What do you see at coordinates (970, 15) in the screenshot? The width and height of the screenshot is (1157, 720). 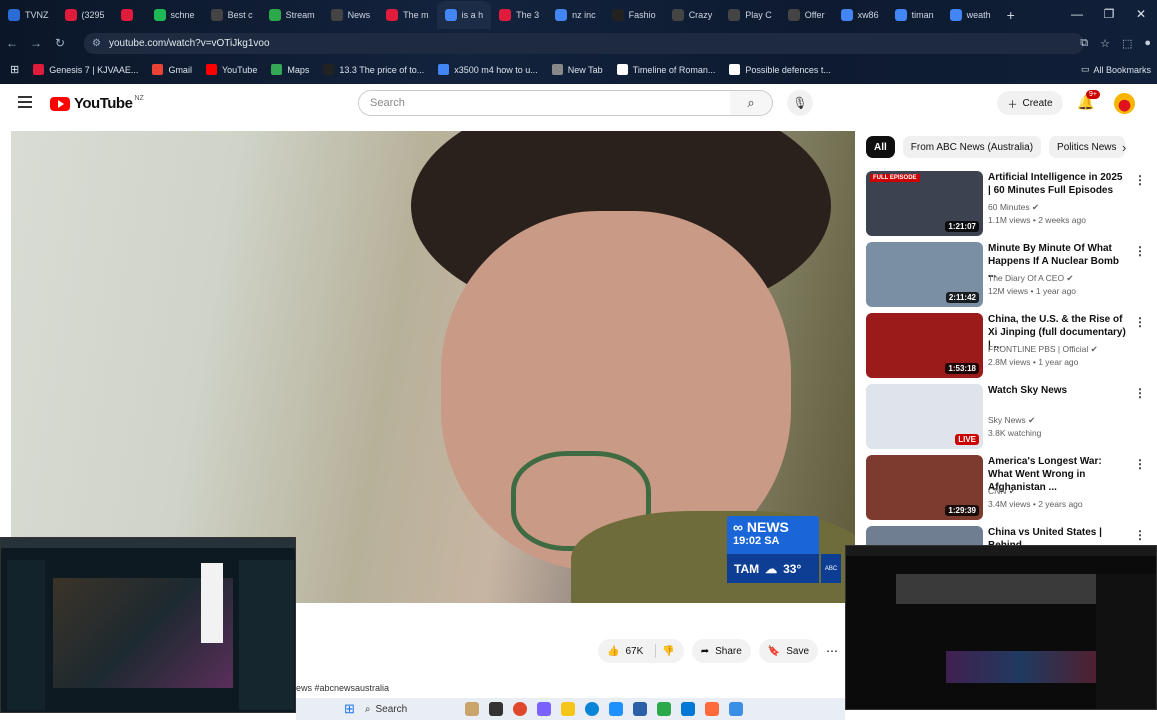 I see `browser-tab: weath` at bounding box center [970, 15].